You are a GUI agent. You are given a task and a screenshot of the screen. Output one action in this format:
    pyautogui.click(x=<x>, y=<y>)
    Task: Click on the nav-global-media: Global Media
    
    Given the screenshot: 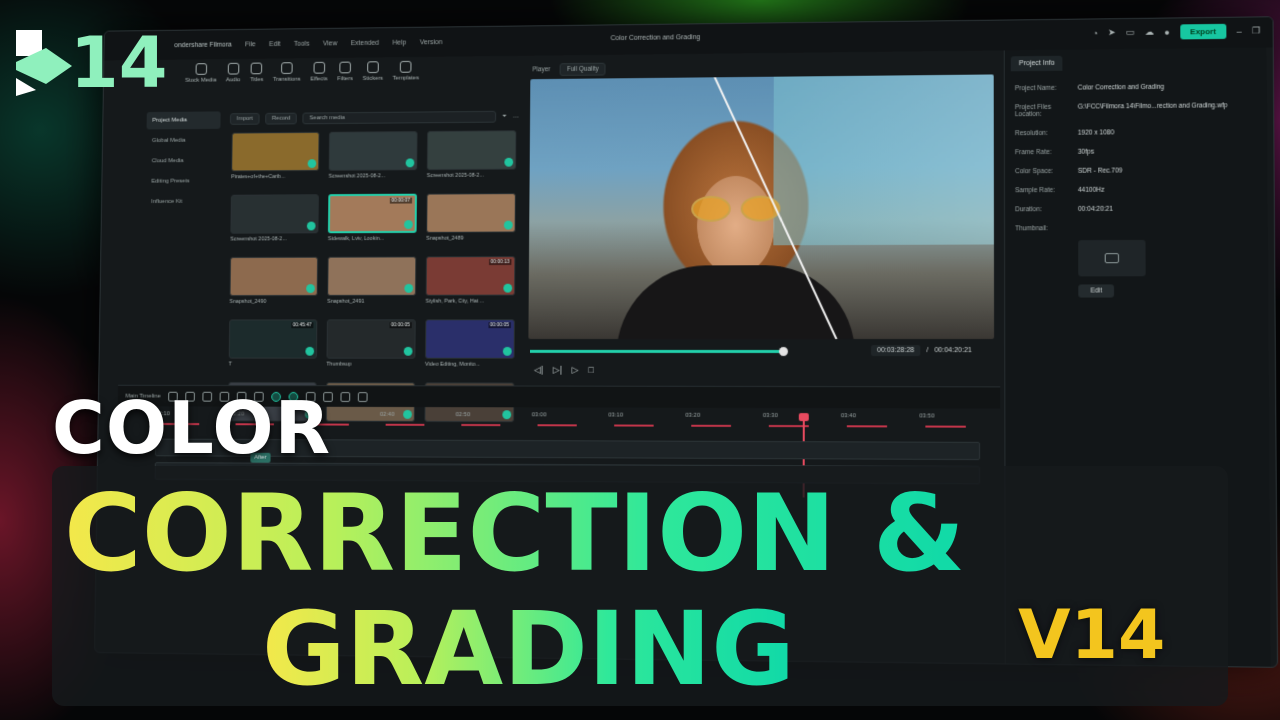 What is the action you would take?
    pyautogui.click(x=183, y=141)
    